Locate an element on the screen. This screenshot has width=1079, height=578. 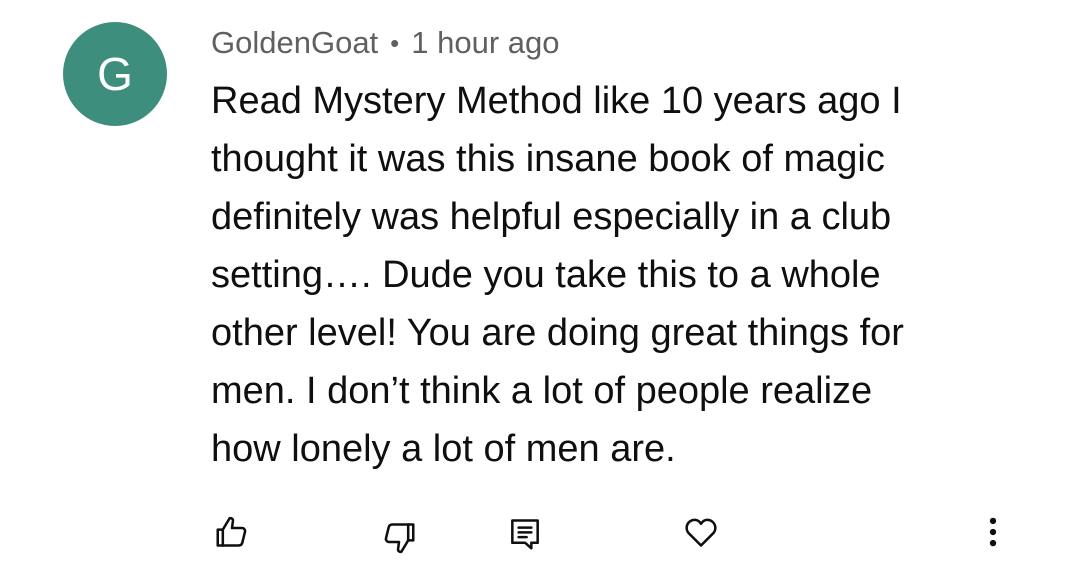
heart-button is located at coordinates (701, 532).